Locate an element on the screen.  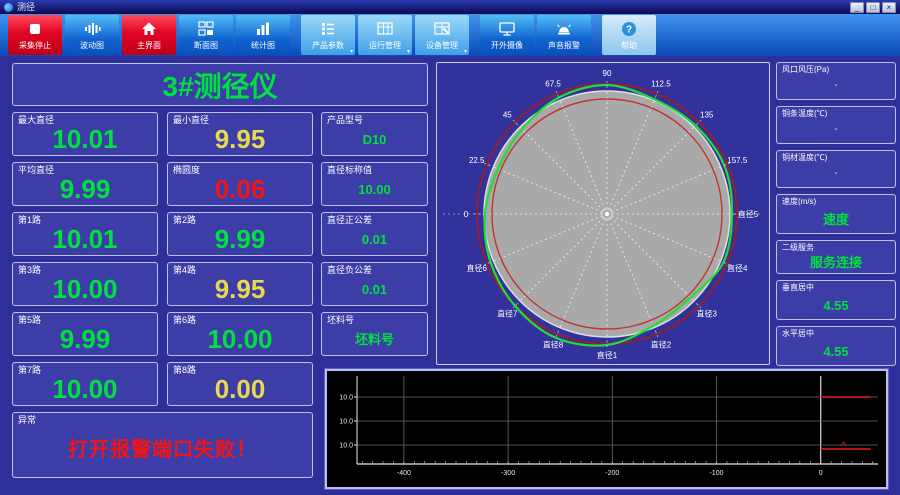
svg-text: 157.5 is located at coordinates (737, 160).